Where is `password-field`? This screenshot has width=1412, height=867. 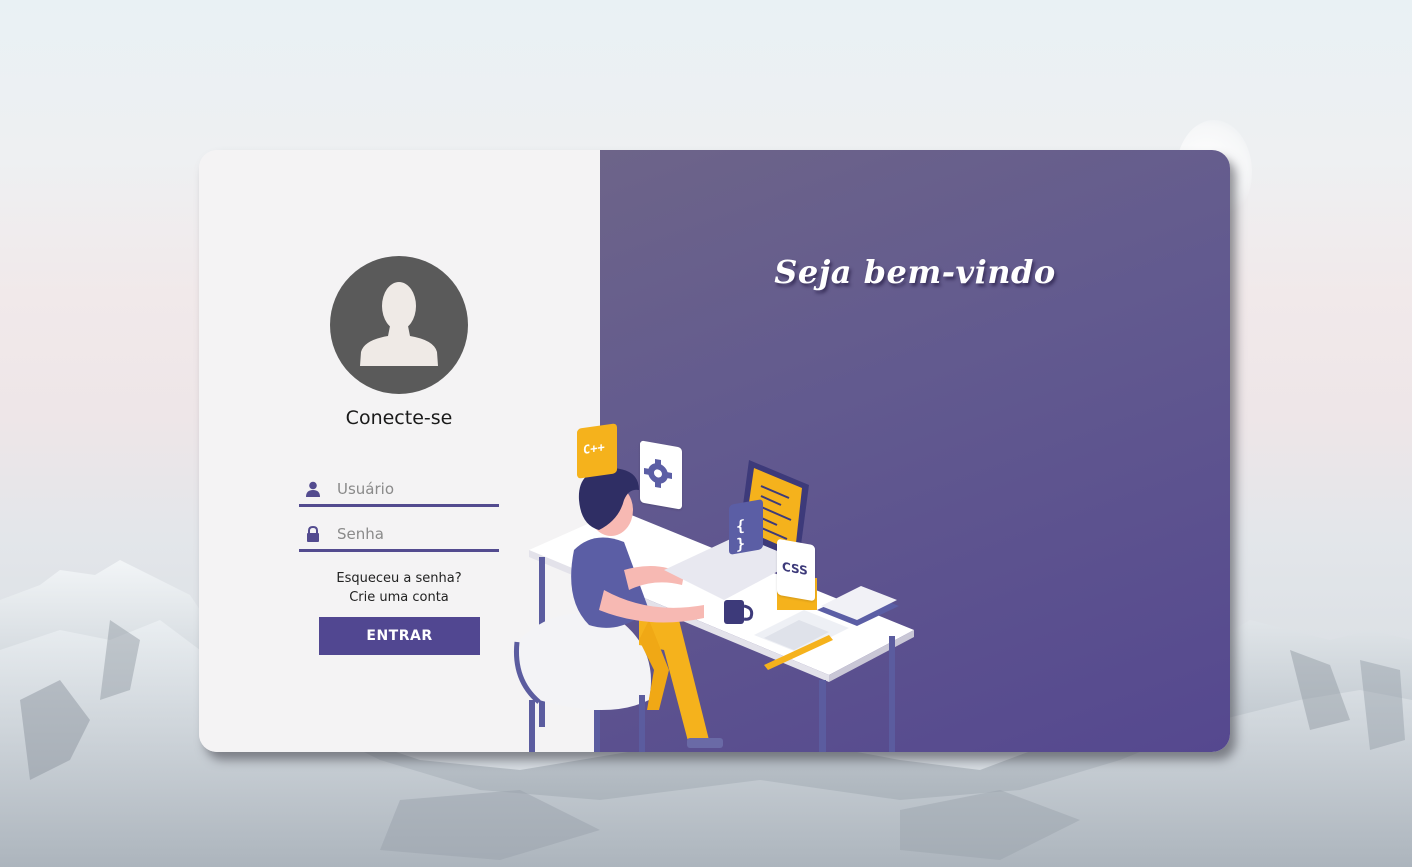
password-field is located at coordinates (399, 534).